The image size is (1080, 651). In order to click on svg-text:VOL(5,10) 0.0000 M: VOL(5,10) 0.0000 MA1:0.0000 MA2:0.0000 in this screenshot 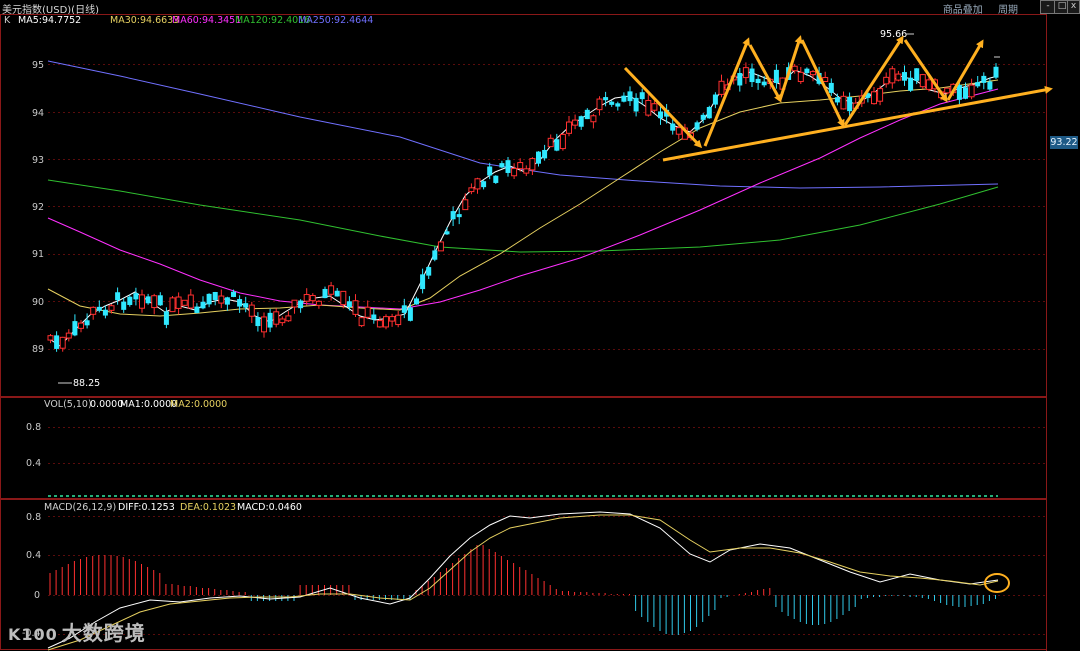, I will do `click(135, 404)`.